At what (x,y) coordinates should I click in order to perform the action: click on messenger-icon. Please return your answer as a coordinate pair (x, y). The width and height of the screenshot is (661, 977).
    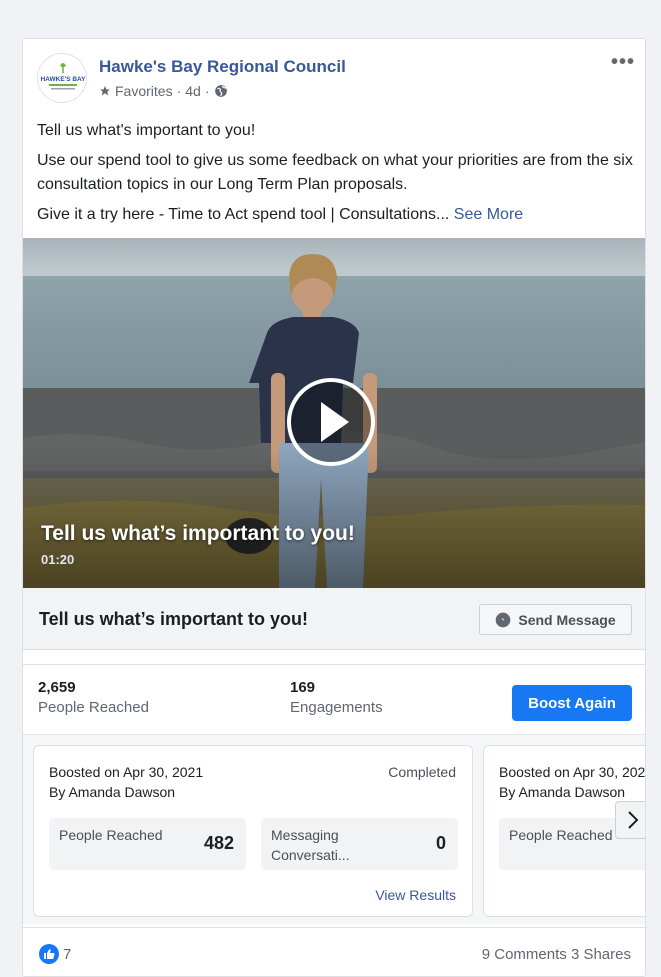
    Looking at the image, I should click on (503, 619).